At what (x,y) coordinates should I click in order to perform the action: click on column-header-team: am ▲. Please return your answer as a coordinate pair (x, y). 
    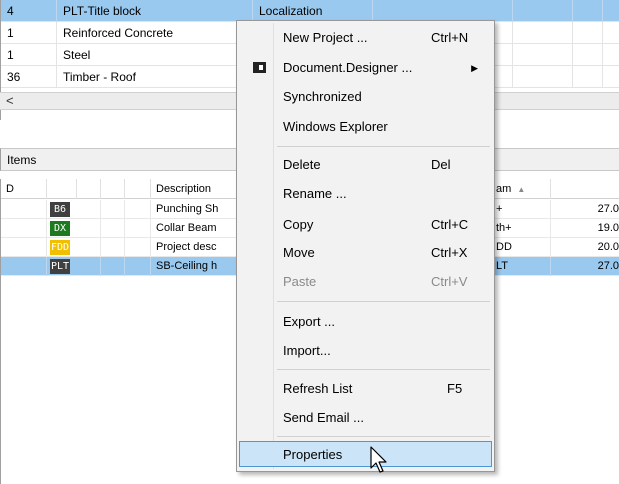
    Looking at the image, I should click on (521, 189).